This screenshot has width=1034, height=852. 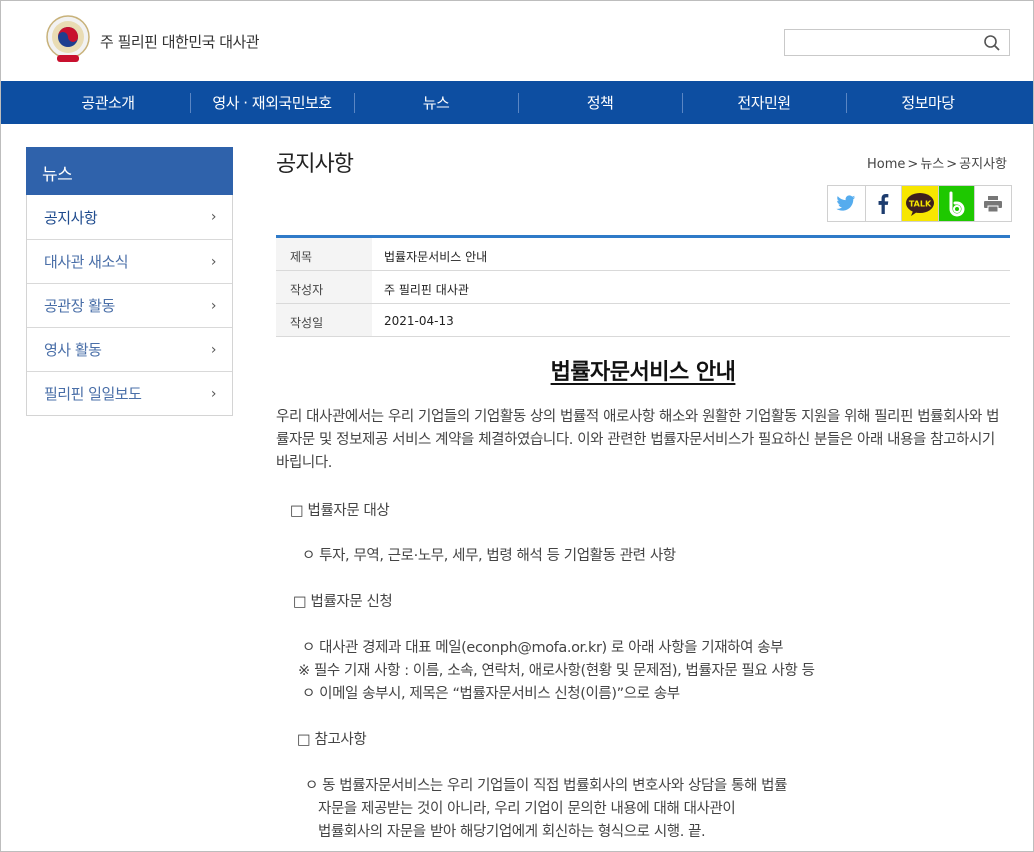 What do you see at coordinates (643, 320) in the screenshot?
I see `table-row: 작성일 2021-04-13` at bounding box center [643, 320].